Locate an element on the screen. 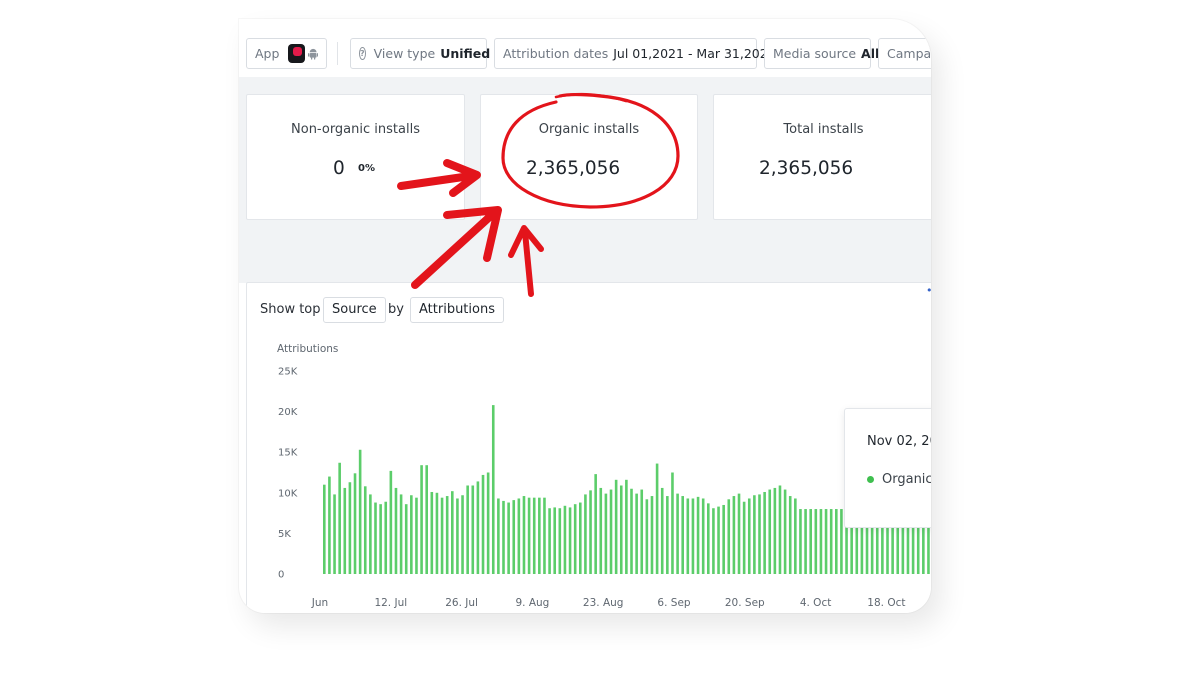  view-type-filter: ? View type Unified is located at coordinates (420, 53).